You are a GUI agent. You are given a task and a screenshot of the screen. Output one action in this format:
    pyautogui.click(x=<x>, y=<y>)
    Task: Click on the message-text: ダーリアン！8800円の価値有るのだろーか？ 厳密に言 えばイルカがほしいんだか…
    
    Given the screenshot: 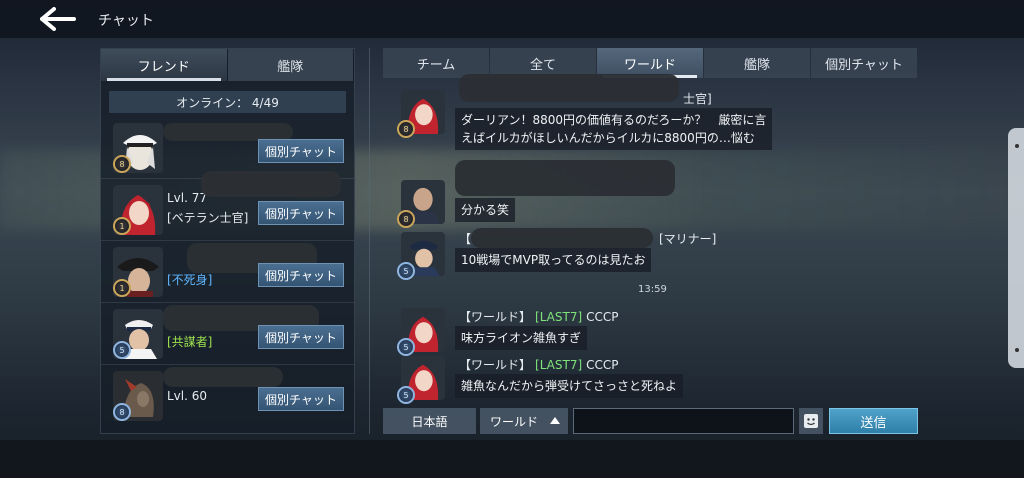 What is the action you would take?
    pyautogui.click(x=614, y=129)
    